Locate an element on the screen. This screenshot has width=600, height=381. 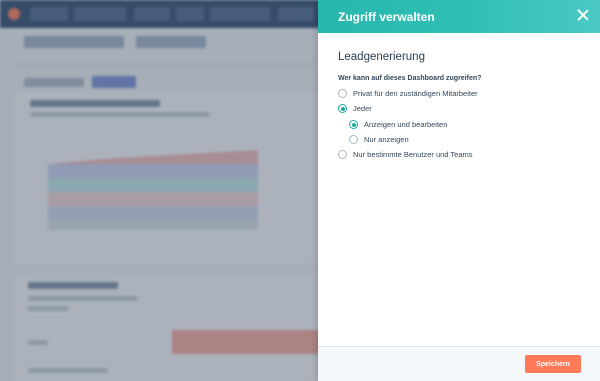
radio-option-everyone: Jeder is located at coordinates (355, 108).